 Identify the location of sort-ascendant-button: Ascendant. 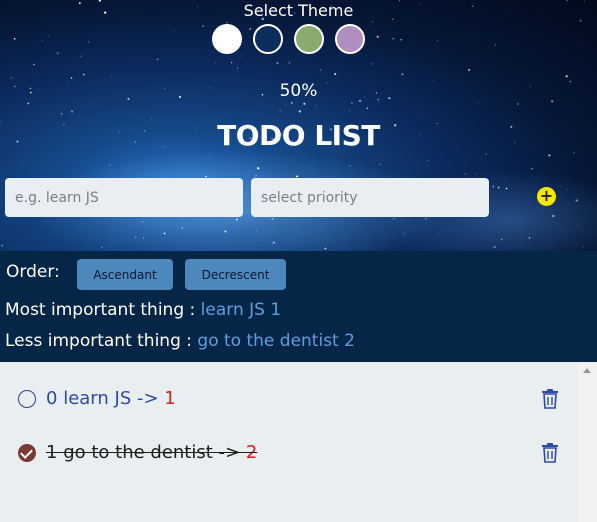
(125, 274).